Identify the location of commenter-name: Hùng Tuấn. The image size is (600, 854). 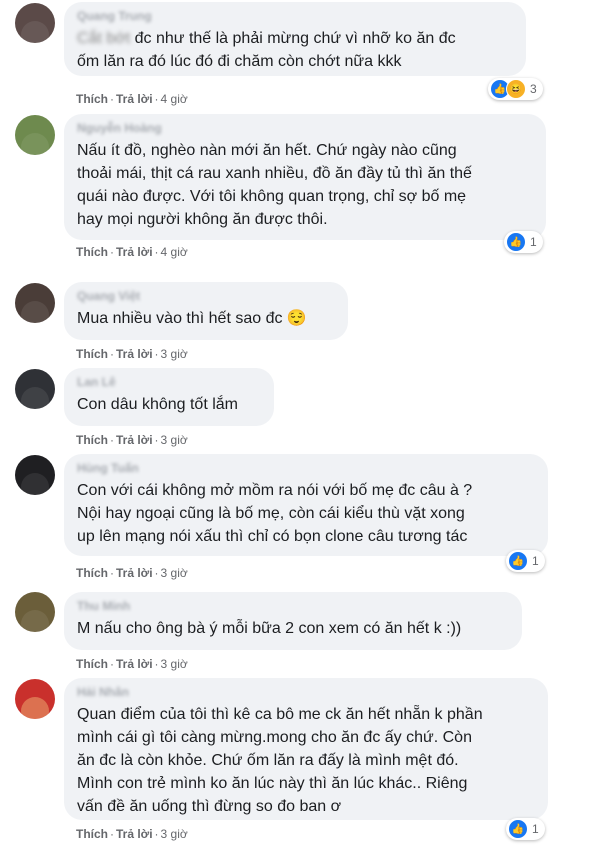
(305, 469).